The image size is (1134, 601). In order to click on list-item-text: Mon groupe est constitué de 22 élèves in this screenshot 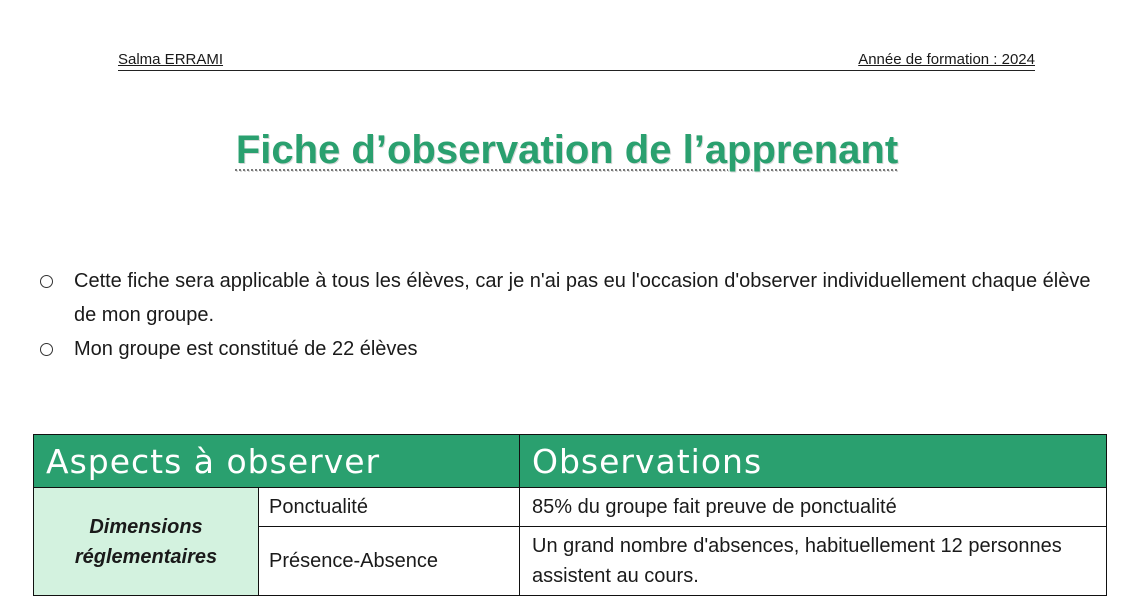, I will do `click(246, 349)`.